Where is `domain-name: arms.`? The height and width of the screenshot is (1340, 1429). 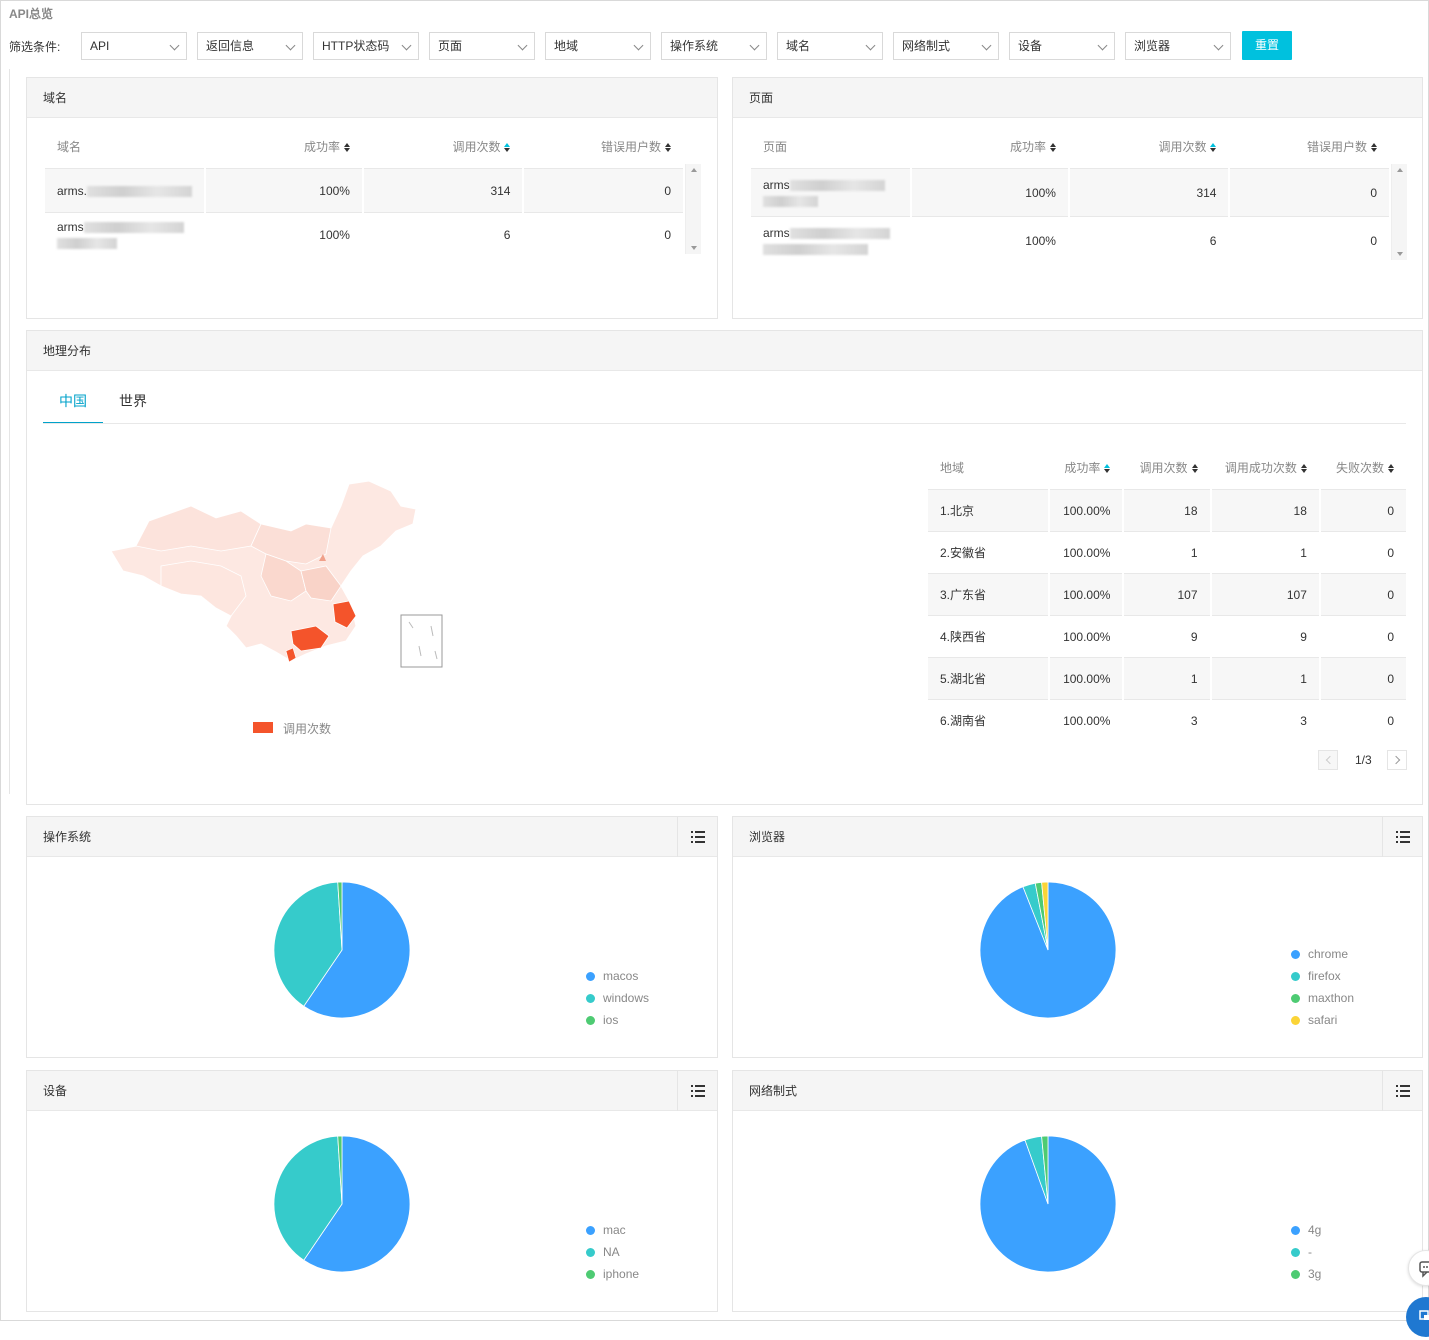
domain-name: arms. is located at coordinates (72, 190).